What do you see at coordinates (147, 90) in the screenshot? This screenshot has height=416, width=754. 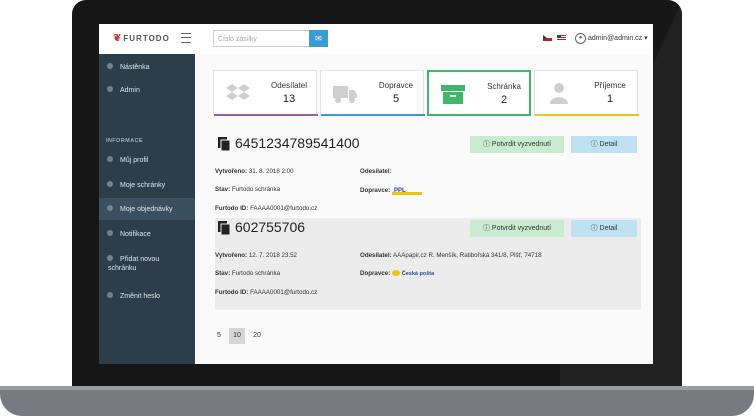 I see `sidebar-item-admin: Admin` at bounding box center [147, 90].